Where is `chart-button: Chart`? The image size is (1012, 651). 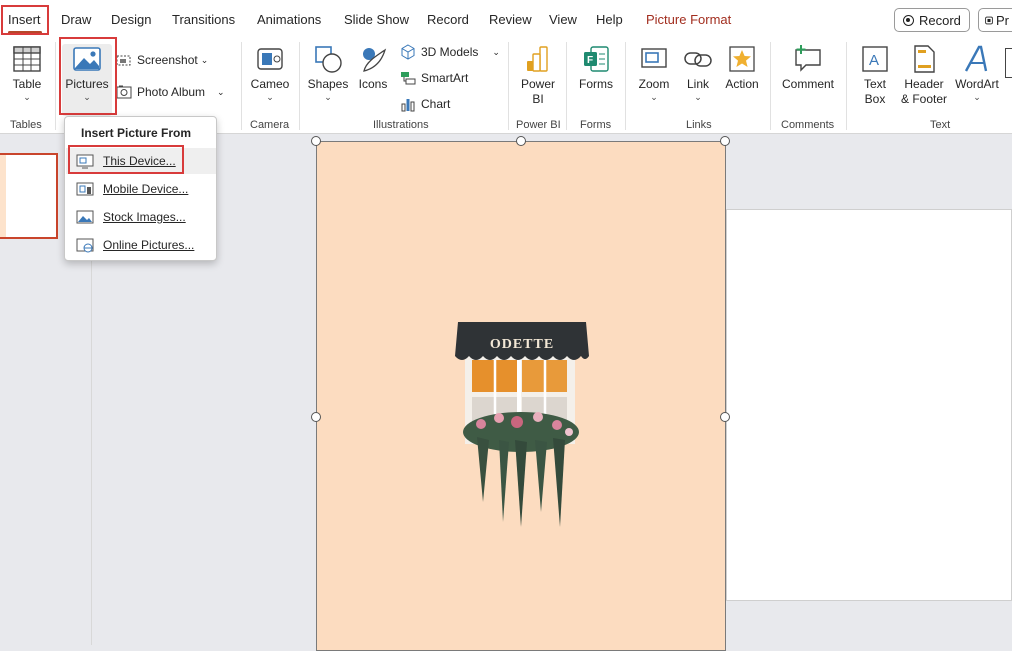
chart-button: Chart is located at coordinates (425, 104).